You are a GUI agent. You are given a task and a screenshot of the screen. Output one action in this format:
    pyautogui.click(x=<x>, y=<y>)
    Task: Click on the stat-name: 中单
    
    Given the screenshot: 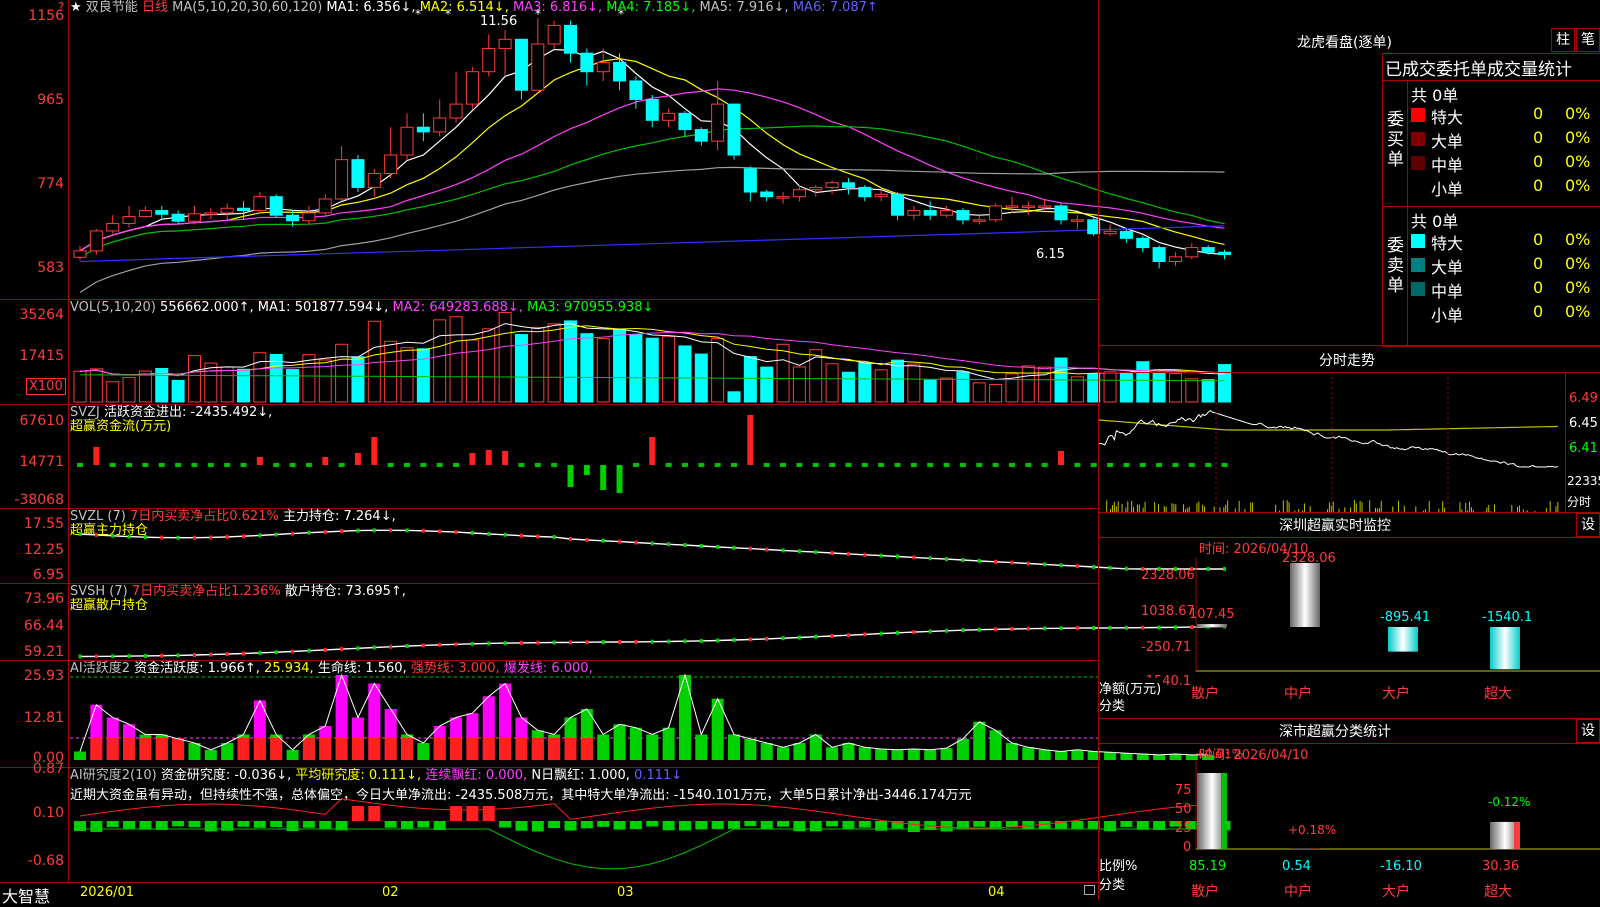 What is the action you would take?
    pyautogui.click(x=1447, y=290)
    